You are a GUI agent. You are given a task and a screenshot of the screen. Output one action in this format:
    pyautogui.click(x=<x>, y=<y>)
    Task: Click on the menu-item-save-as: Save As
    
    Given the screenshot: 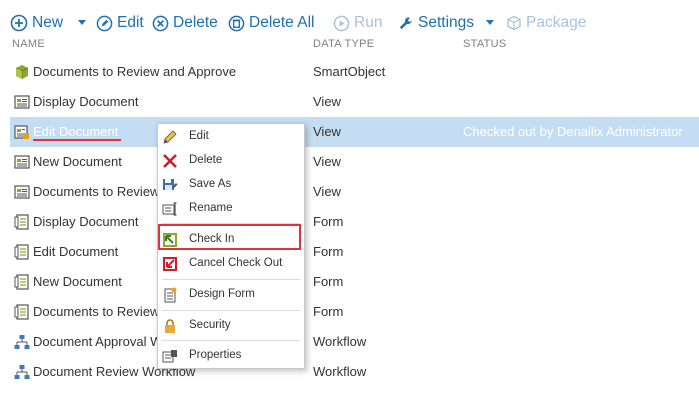 What is the action you would take?
    pyautogui.click(x=231, y=185)
    